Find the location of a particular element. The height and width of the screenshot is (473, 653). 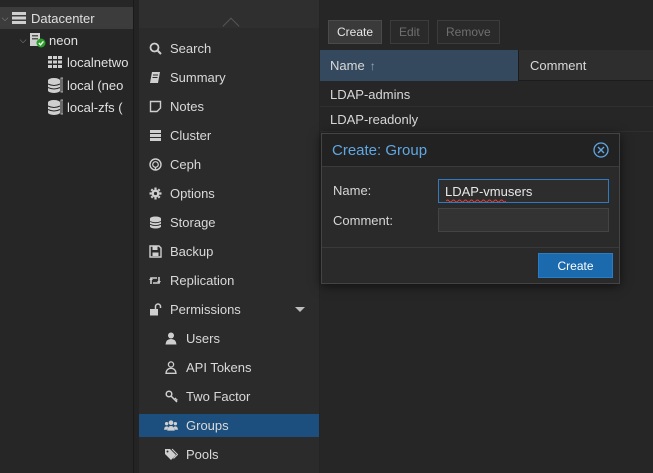

nav-item-groups: Groups is located at coordinates (229, 425).